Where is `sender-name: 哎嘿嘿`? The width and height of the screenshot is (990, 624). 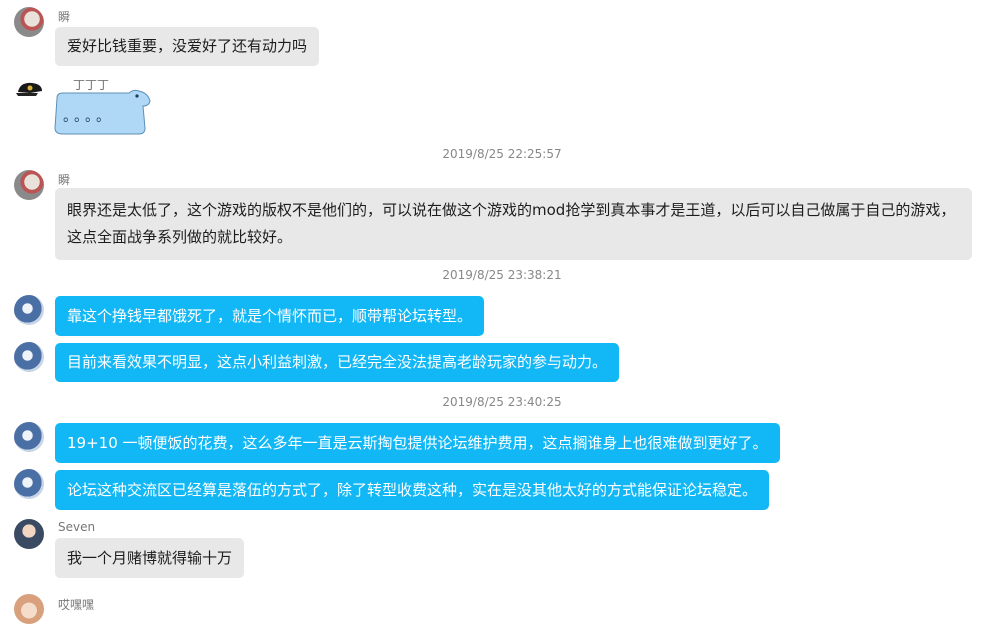 sender-name: 哎嘿嘿 is located at coordinates (76, 605).